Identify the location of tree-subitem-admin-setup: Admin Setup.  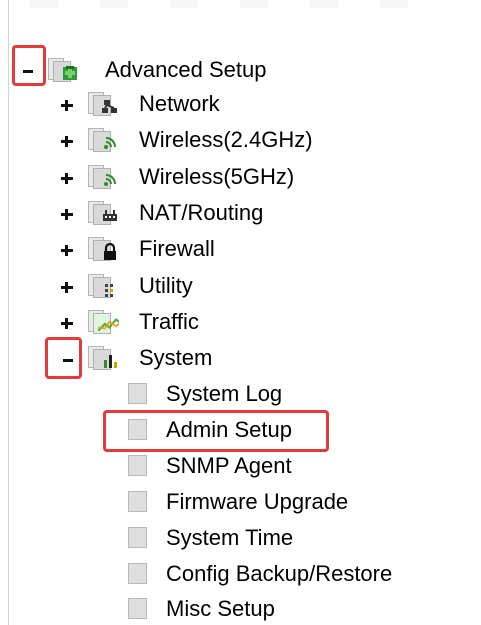
(165, 430).